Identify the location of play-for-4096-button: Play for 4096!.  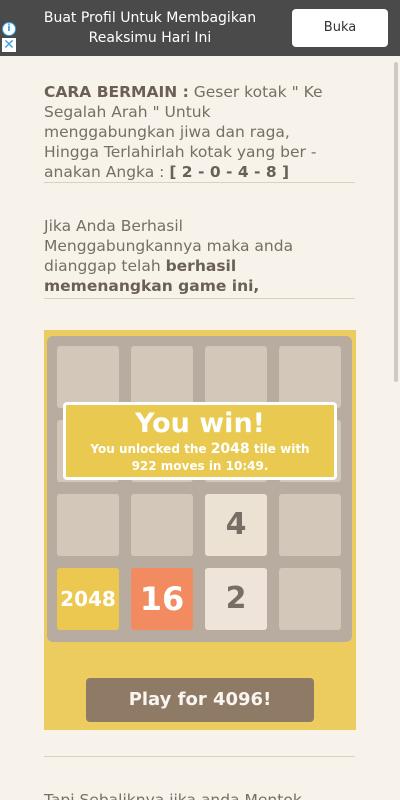
(200, 700).